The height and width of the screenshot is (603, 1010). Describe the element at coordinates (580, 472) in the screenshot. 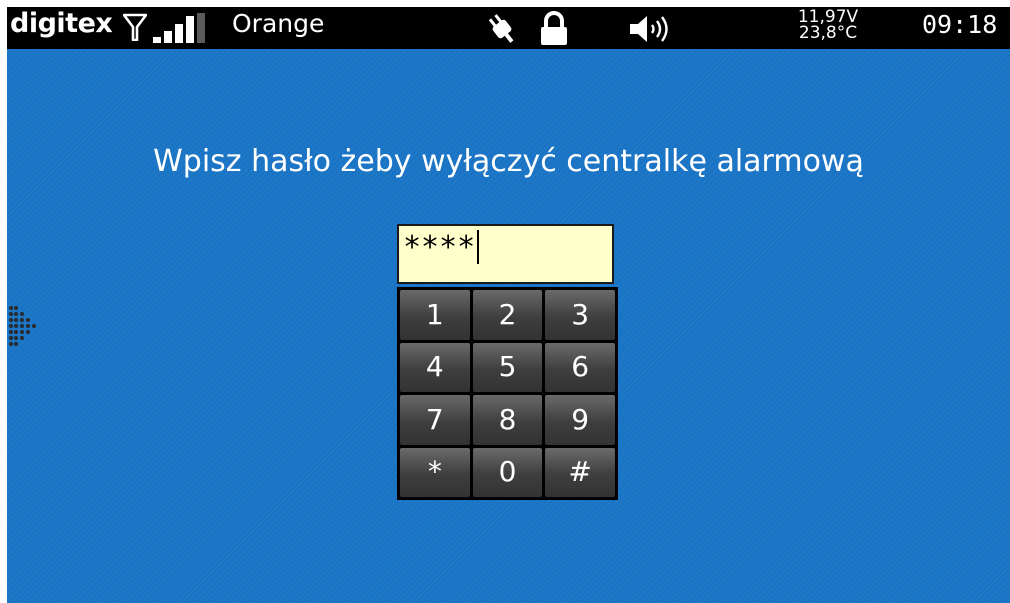

I see `key-hash: #` at that location.